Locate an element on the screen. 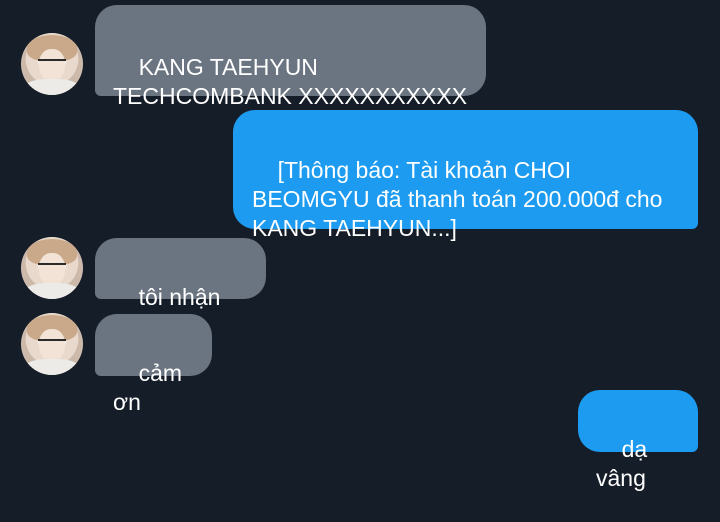 This screenshot has width=720, height=522. incoming-message-bubble: cảm ơn is located at coordinates (153, 364).